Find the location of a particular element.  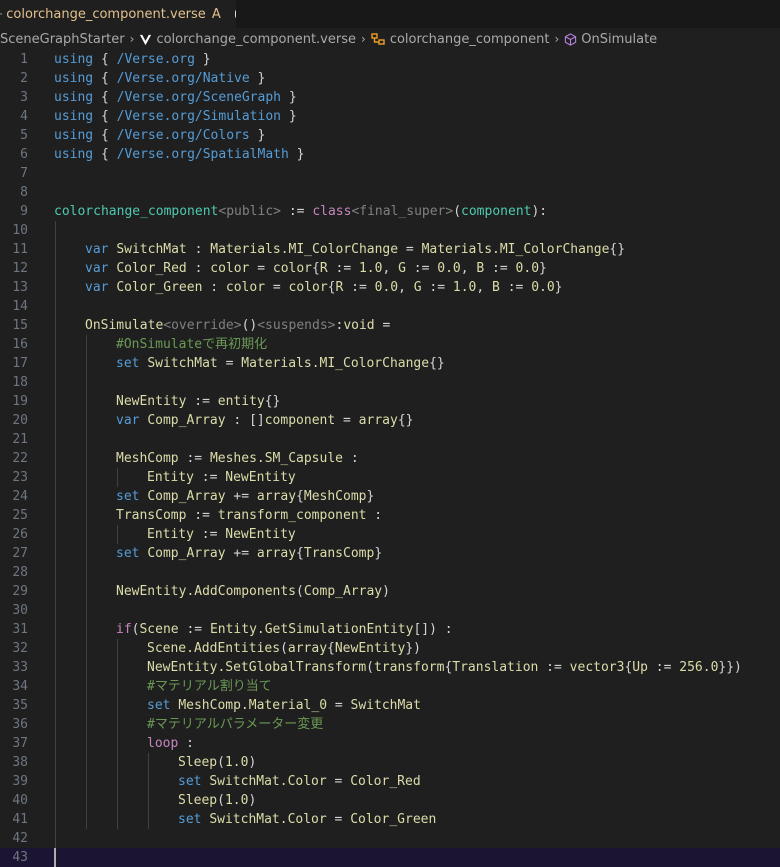

code-token: color is located at coordinates (292, 268).